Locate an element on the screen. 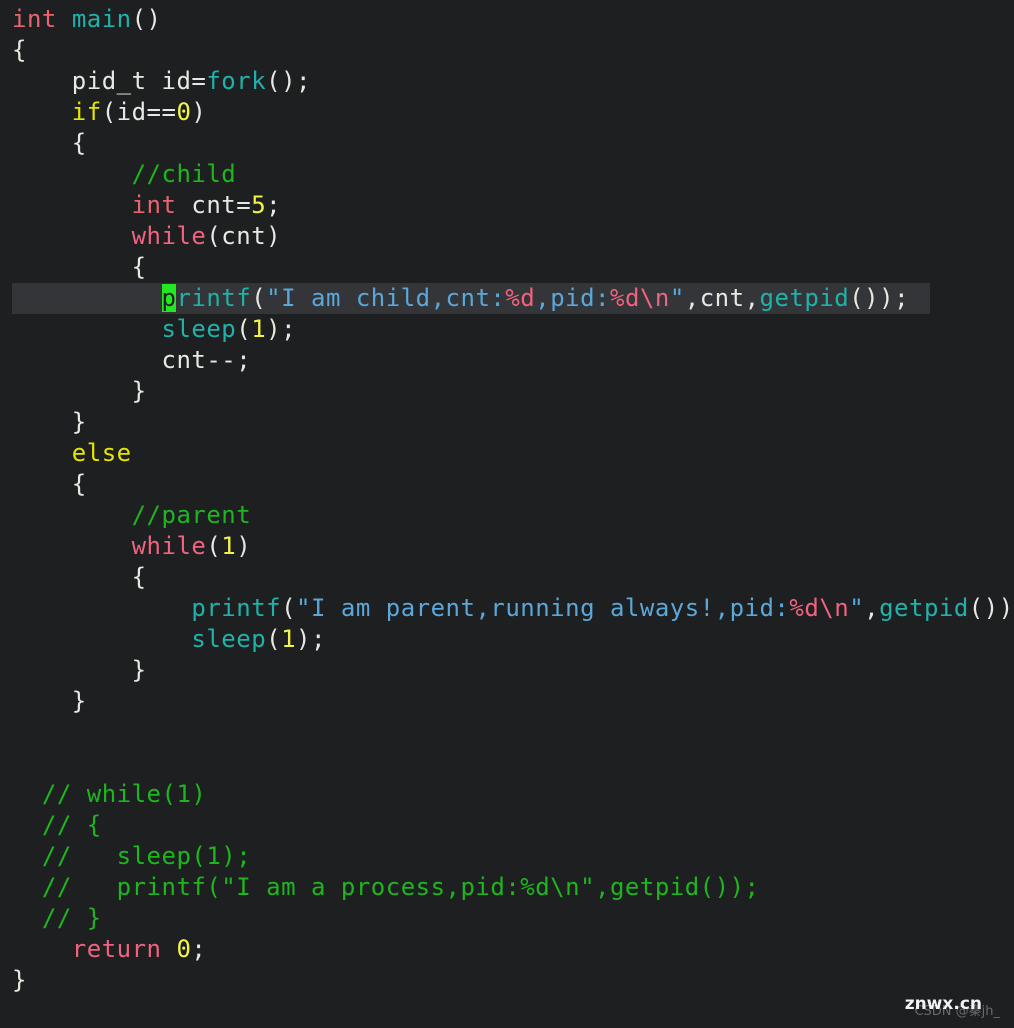  code-line: int cnt=5; is located at coordinates (507, 205).